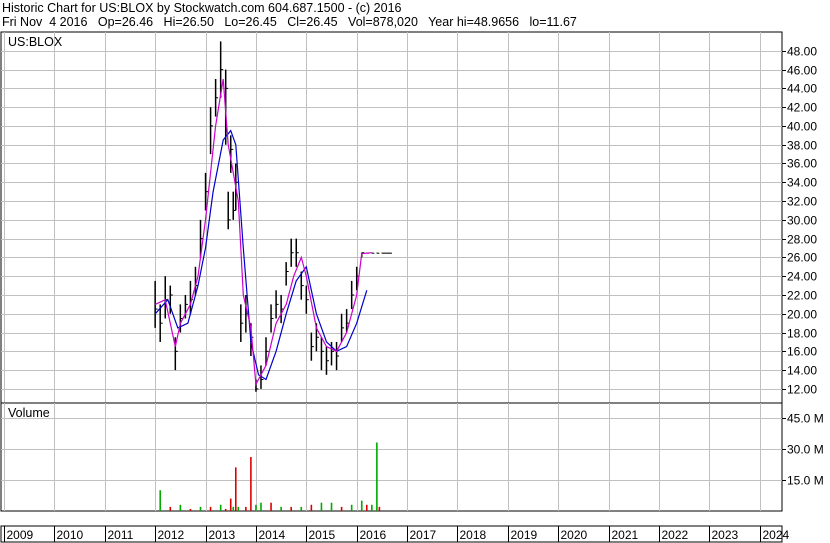  I want to click on year-label: 2012, so click(171, 535).